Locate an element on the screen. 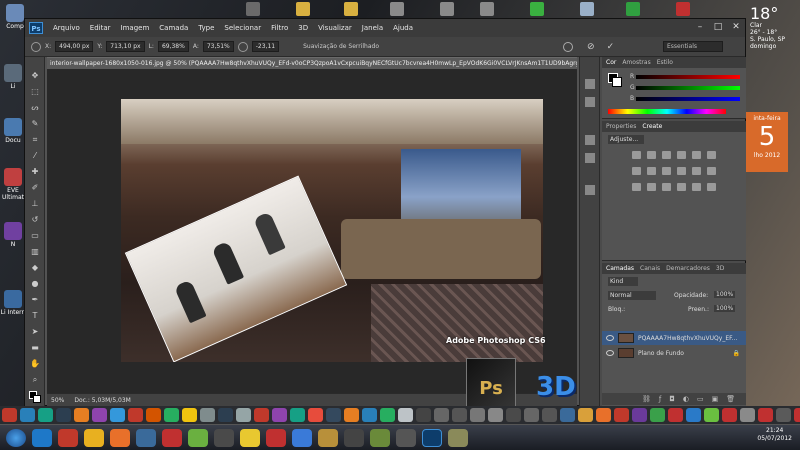 This screenshot has width=800, height=450. shape-tool-icon: ▬ is located at coordinates (35, 348).